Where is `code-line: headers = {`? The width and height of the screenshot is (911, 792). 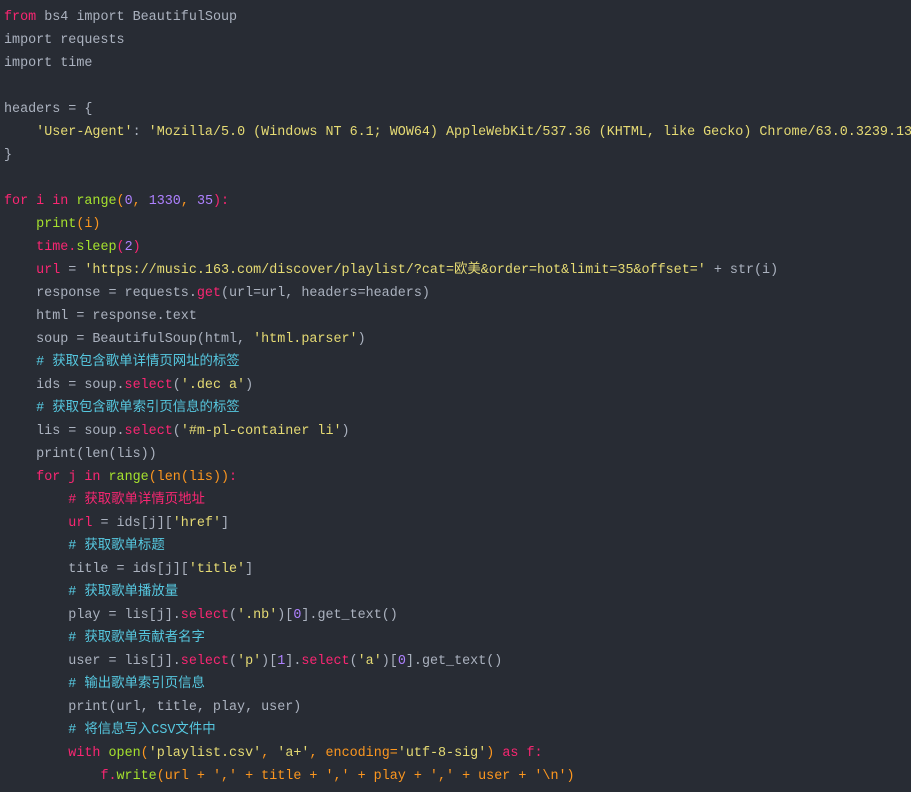 code-line: headers = { is located at coordinates (457, 109).